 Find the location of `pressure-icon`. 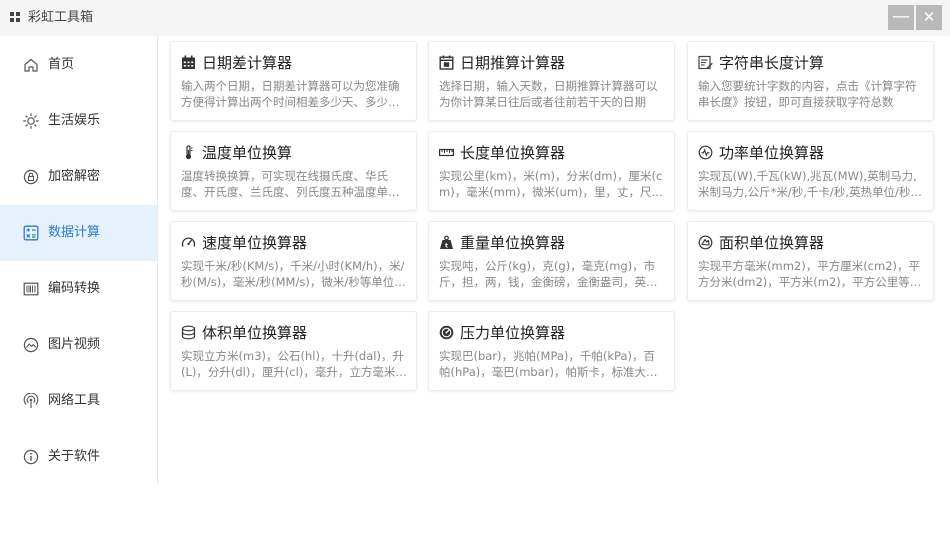

pressure-icon is located at coordinates (446, 332).